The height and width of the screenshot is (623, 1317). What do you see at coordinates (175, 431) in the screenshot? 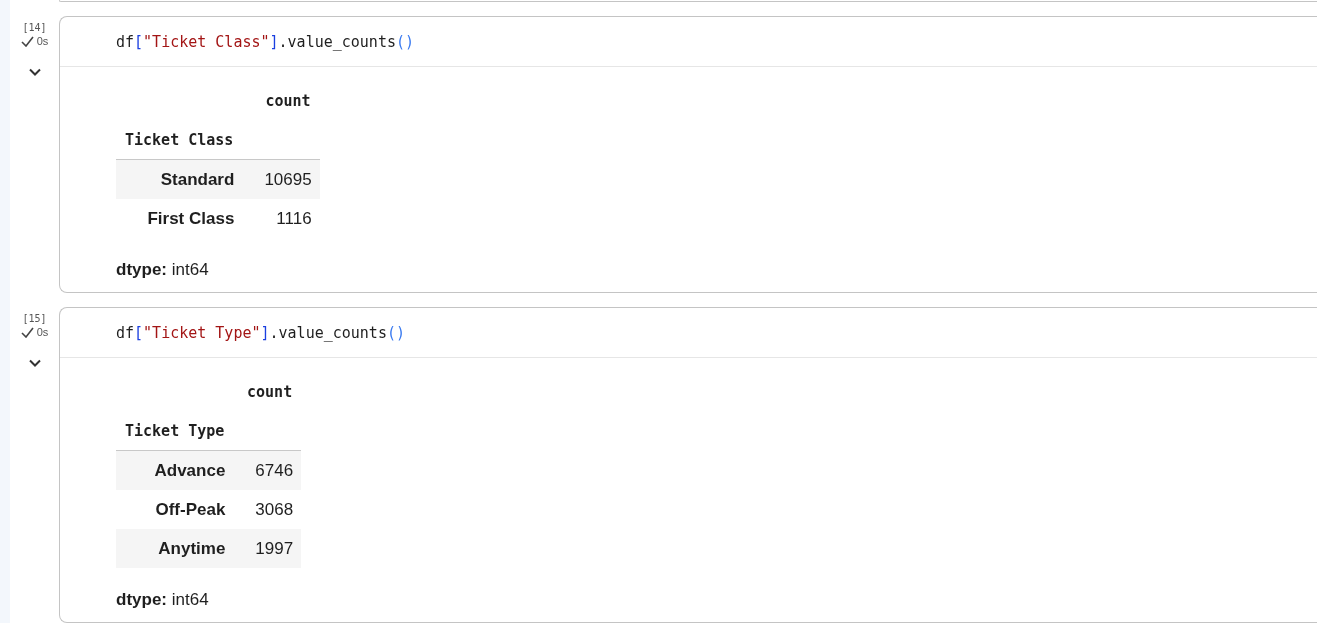
I see `index-header: Ticket Type` at bounding box center [175, 431].